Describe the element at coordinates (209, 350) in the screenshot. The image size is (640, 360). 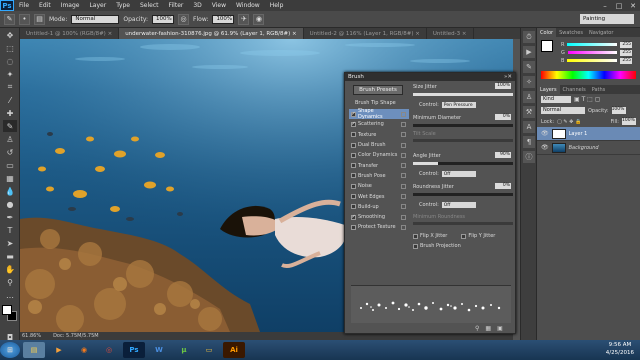
I see `folder-taskbar-icon: ▭` at that location.